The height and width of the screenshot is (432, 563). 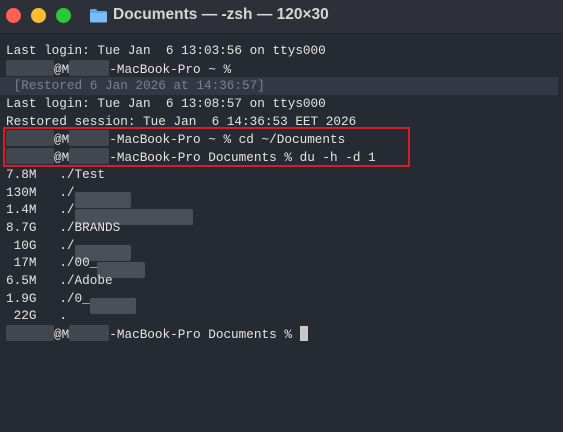 I want to click on du-size: 6.5M, so click(x=21, y=280).